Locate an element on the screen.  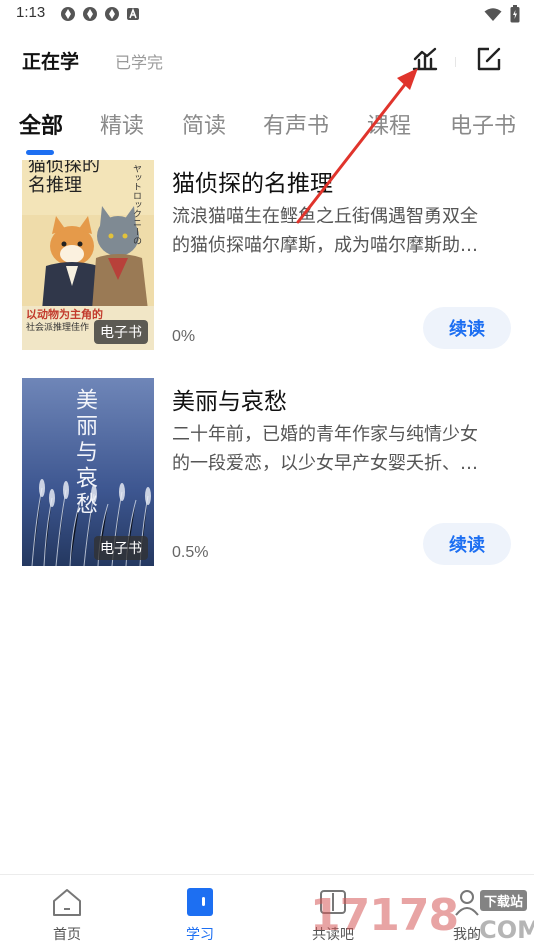
watermark-subtitle: 下载站 is located at coordinates (504, 900).